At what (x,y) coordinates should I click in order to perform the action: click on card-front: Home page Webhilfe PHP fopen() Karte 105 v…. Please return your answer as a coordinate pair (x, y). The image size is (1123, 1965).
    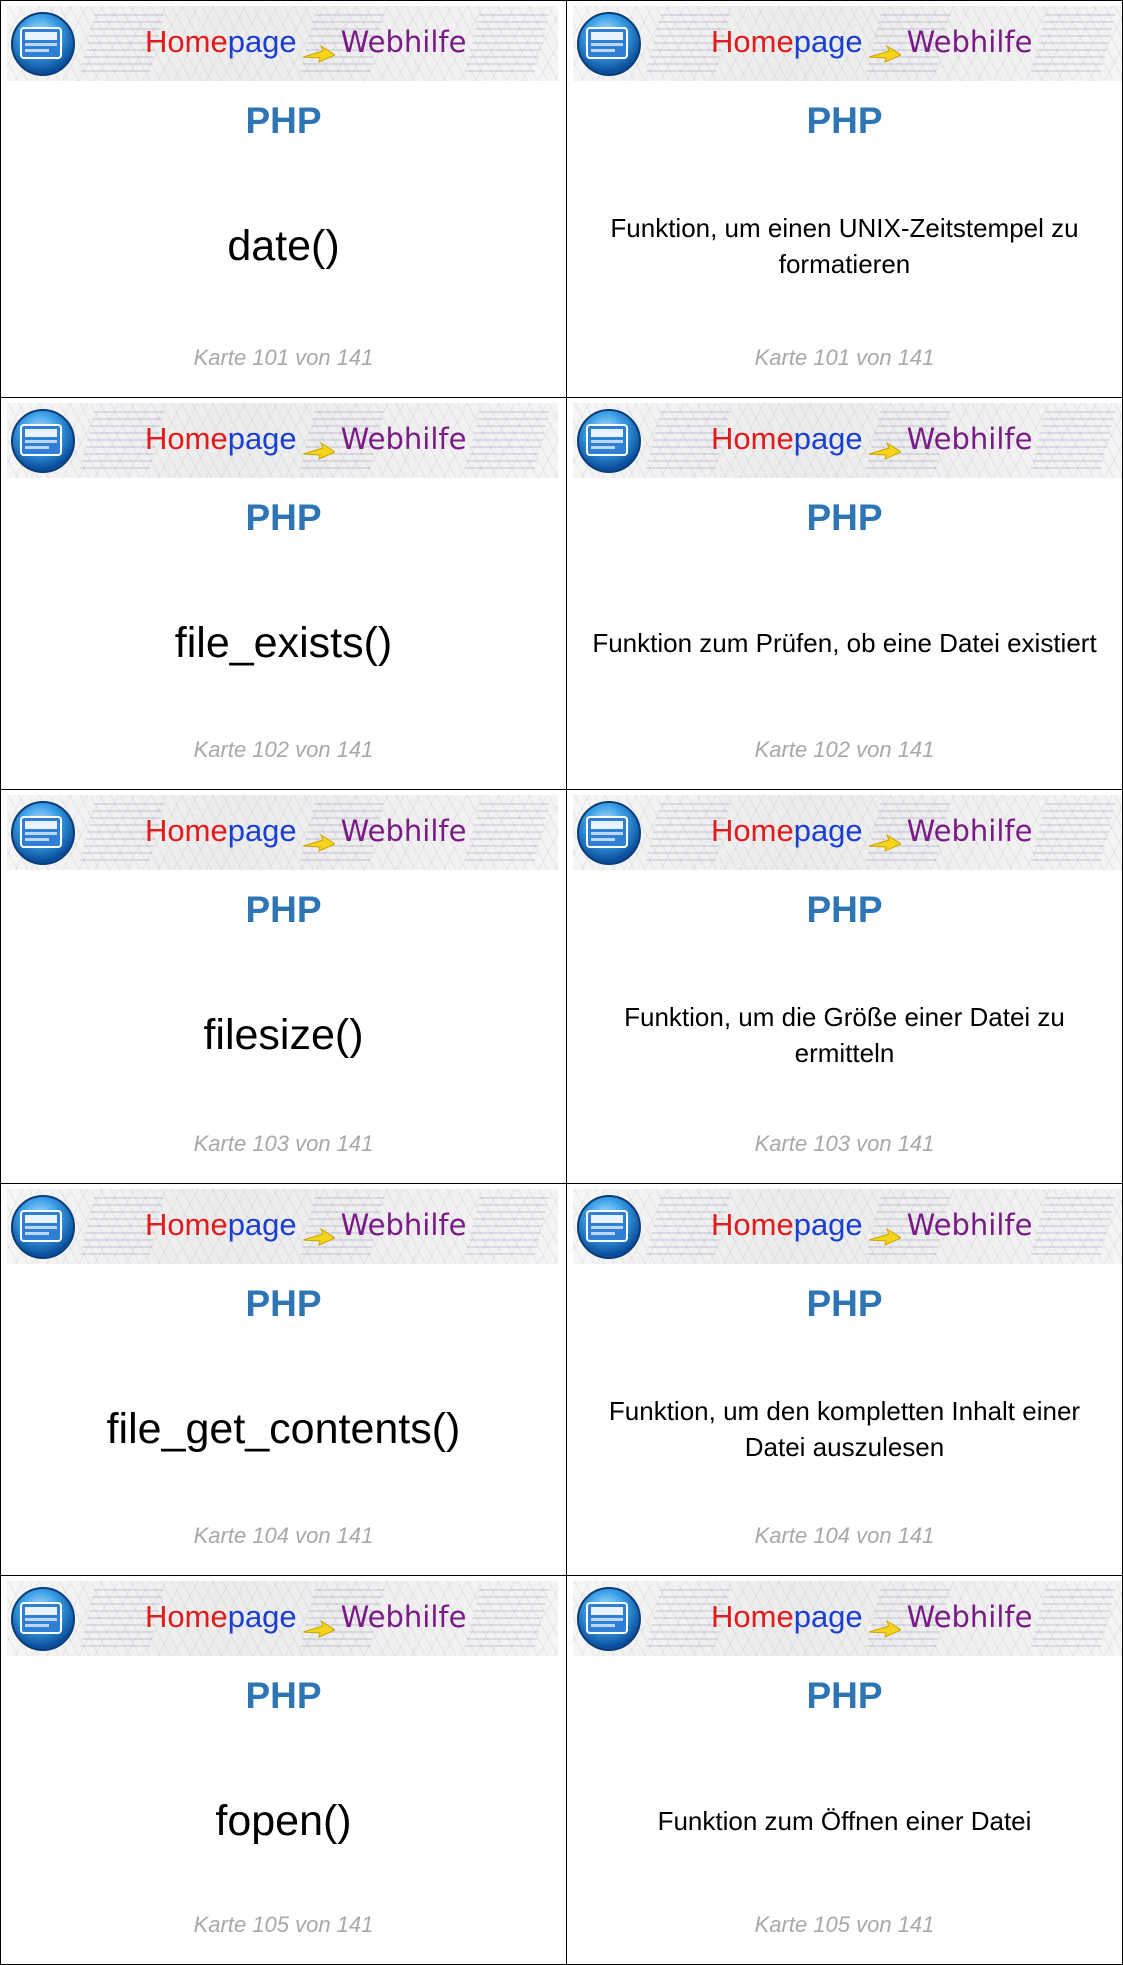
    Looking at the image, I should click on (283, 1770).